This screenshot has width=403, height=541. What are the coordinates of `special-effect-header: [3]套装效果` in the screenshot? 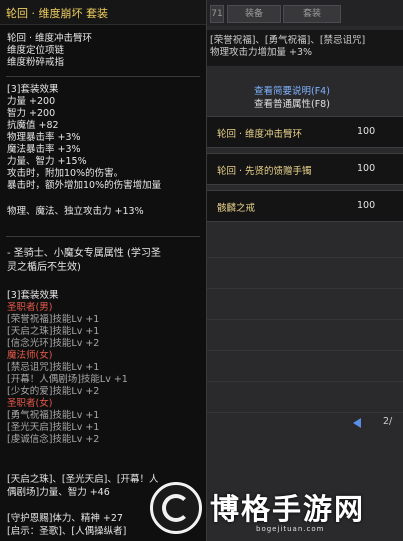 It's located at (33, 295).